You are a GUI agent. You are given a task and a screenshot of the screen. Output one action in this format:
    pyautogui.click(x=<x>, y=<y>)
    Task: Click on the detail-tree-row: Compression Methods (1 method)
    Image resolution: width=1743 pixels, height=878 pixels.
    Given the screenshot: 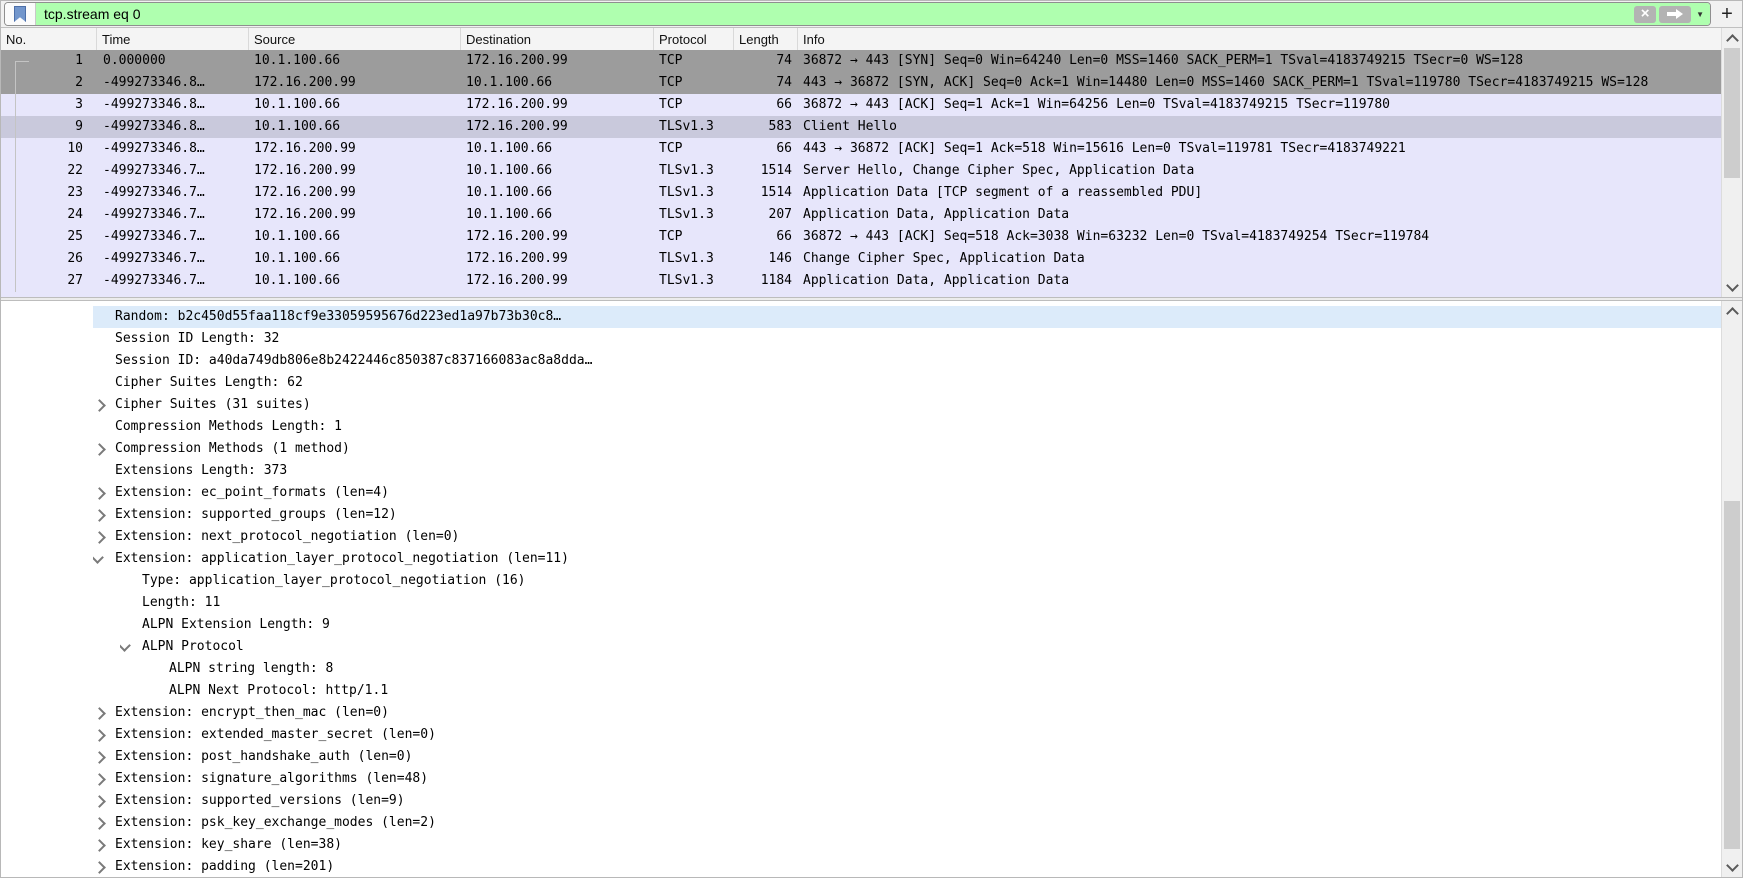 What is the action you would take?
    pyautogui.click(x=861, y=449)
    